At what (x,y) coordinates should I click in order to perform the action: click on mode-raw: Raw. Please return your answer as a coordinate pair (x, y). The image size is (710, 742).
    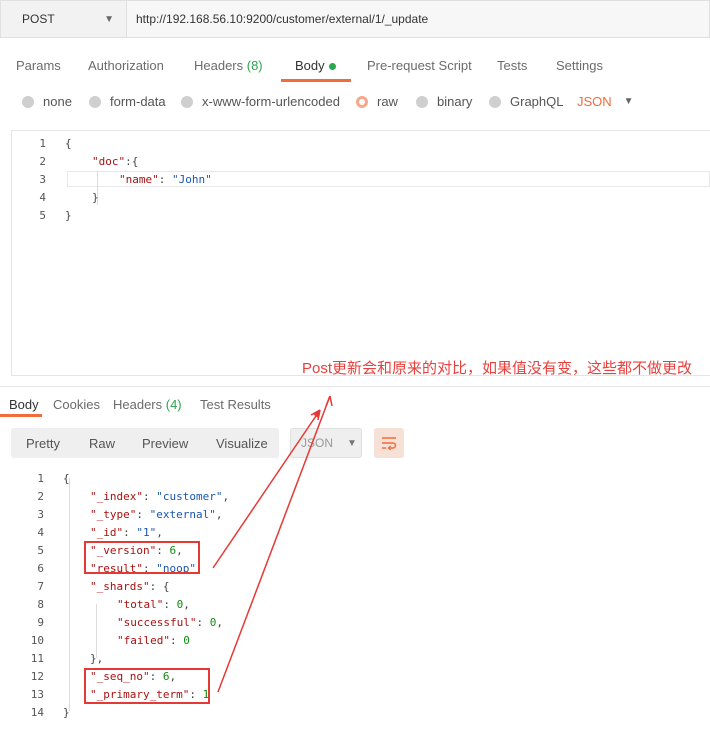
    Looking at the image, I should click on (102, 443).